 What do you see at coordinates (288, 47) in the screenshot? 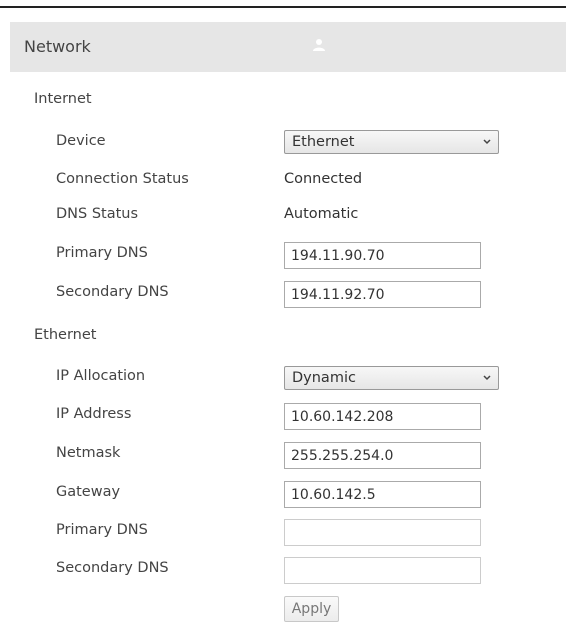
I see `network-panel-header: Network` at bounding box center [288, 47].